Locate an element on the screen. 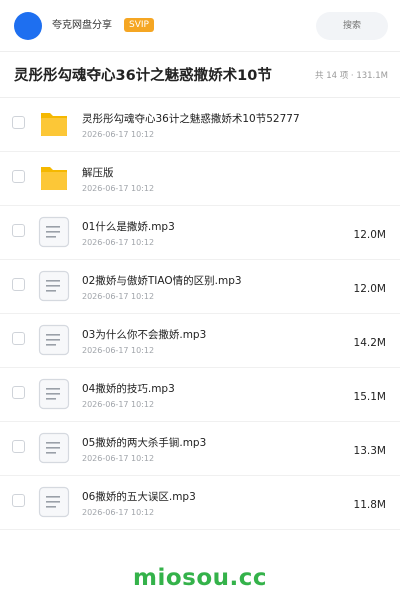 This screenshot has width=400, height=600. item-name: 解压版 is located at coordinates (98, 173).